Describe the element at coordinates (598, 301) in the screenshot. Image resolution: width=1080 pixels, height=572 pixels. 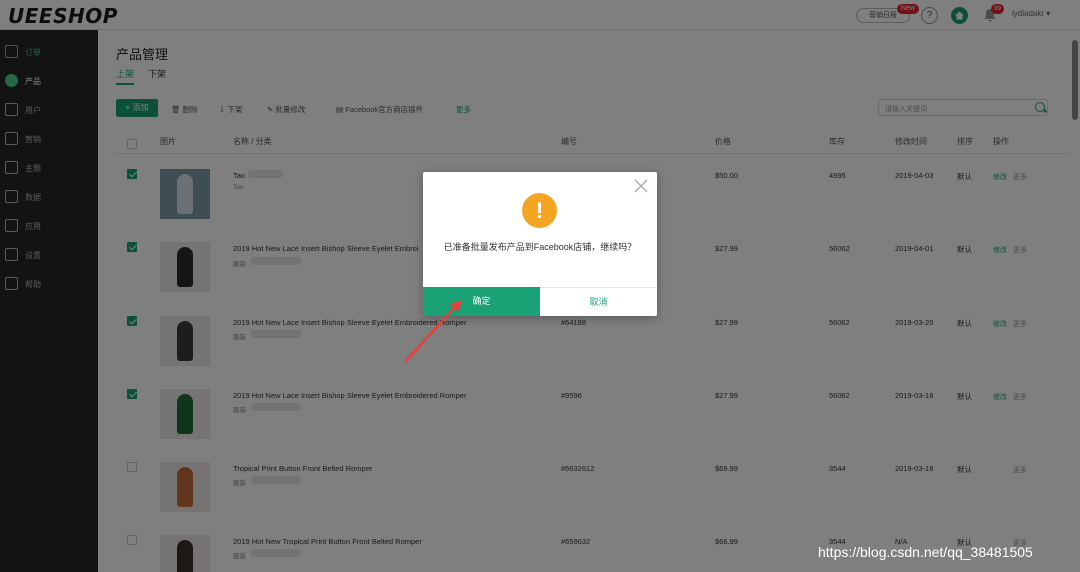
I see `cancel-button: 取消` at that location.